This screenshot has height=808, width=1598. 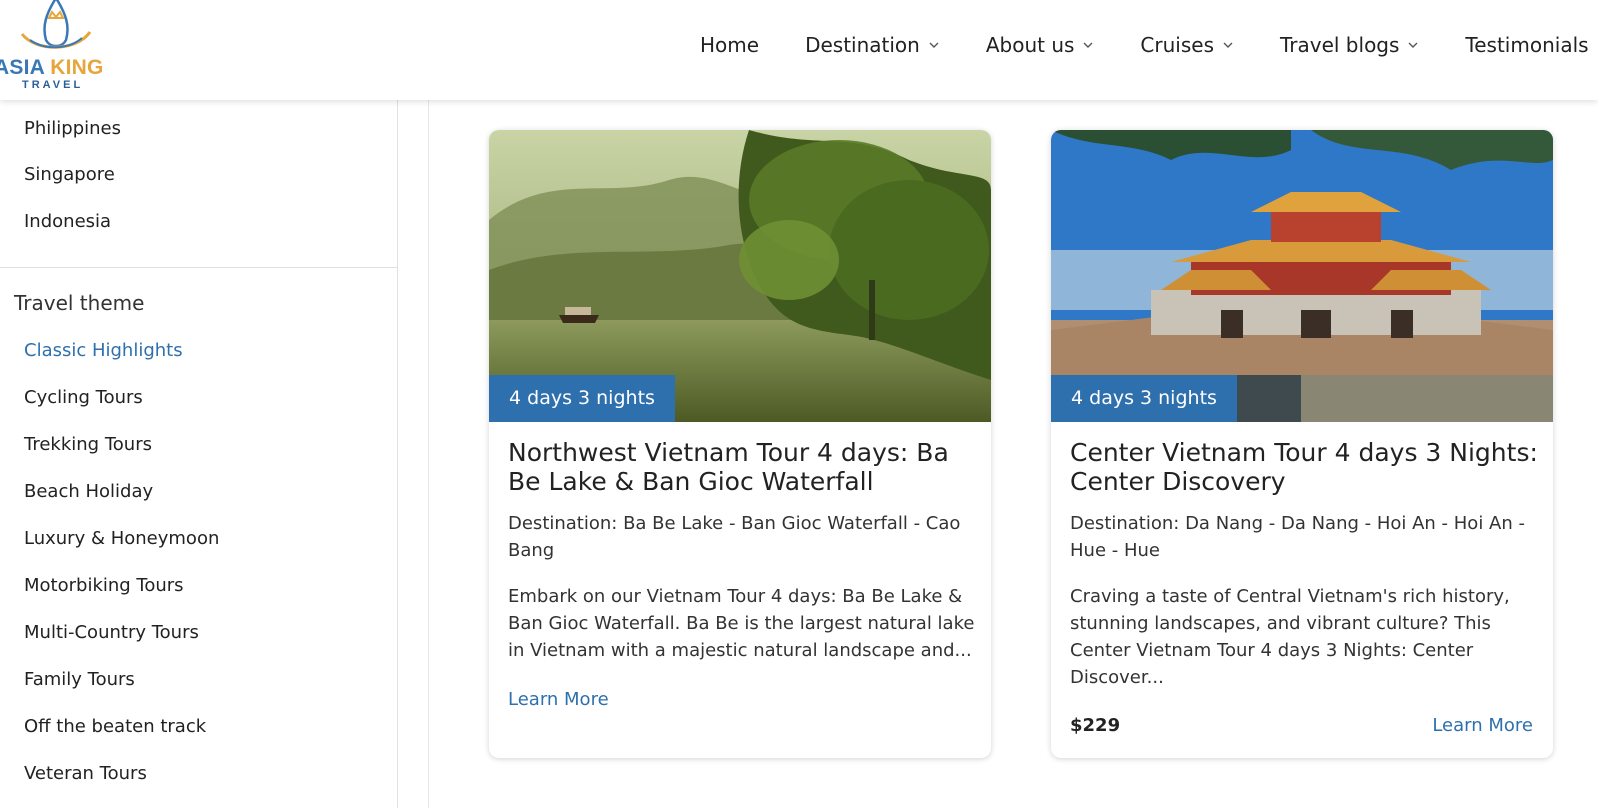 I want to click on logo-subtitle: TRAVEL, so click(x=53, y=85).